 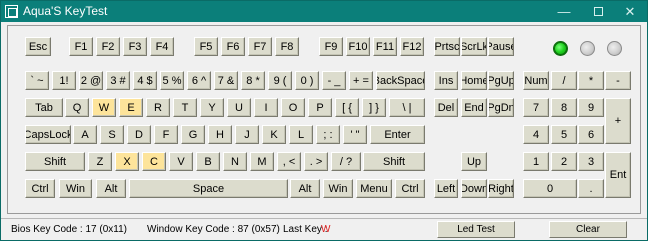 What do you see at coordinates (233, 46) in the screenshot?
I see `key-f6: F6` at bounding box center [233, 46].